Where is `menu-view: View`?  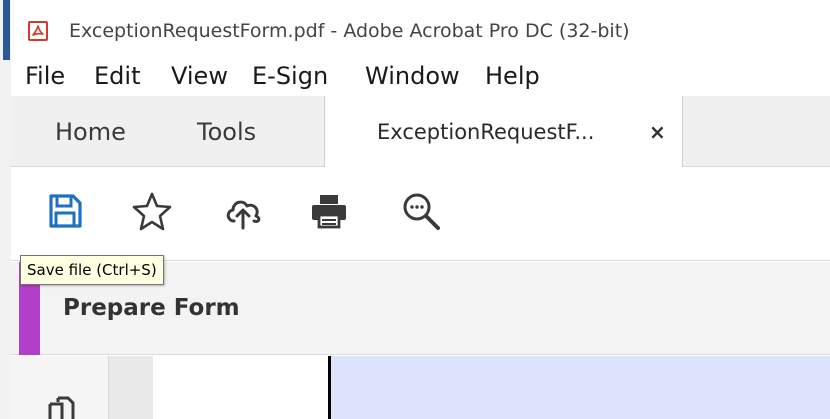 menu-view: View is located at coordinates (199, 76).